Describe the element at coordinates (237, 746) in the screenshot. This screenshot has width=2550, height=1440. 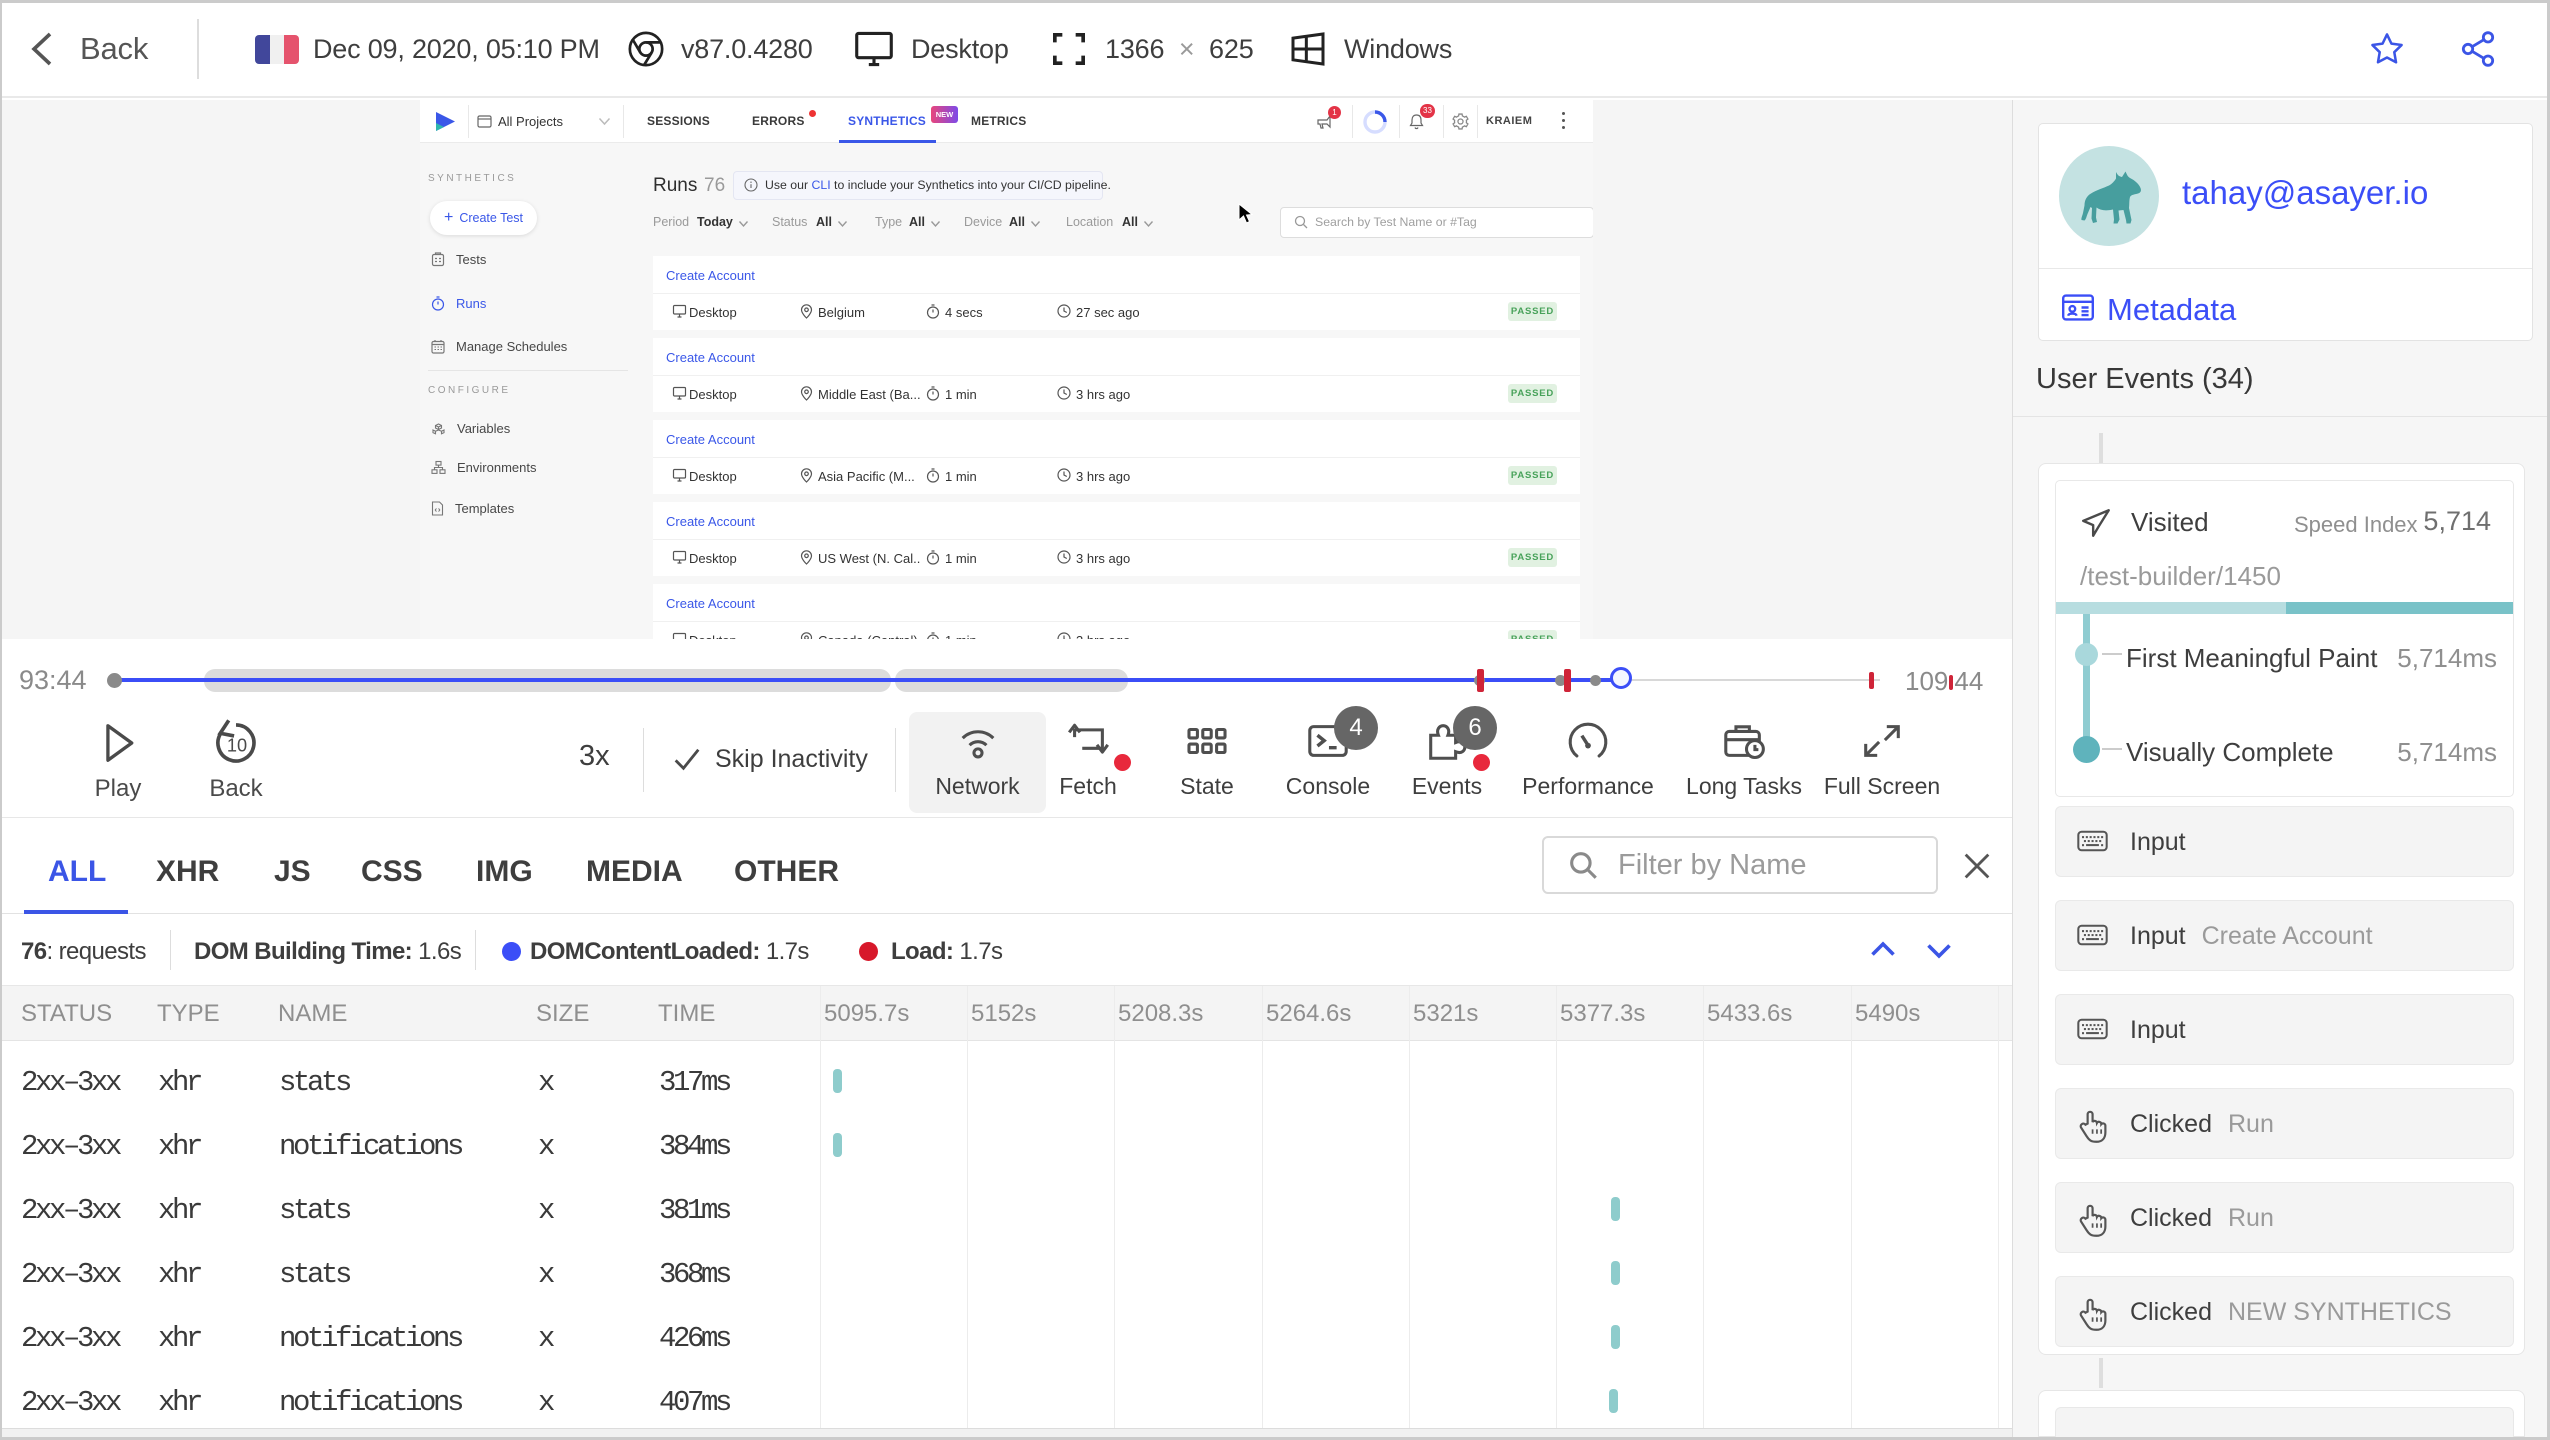
I see `svg-text: 10` at that location.